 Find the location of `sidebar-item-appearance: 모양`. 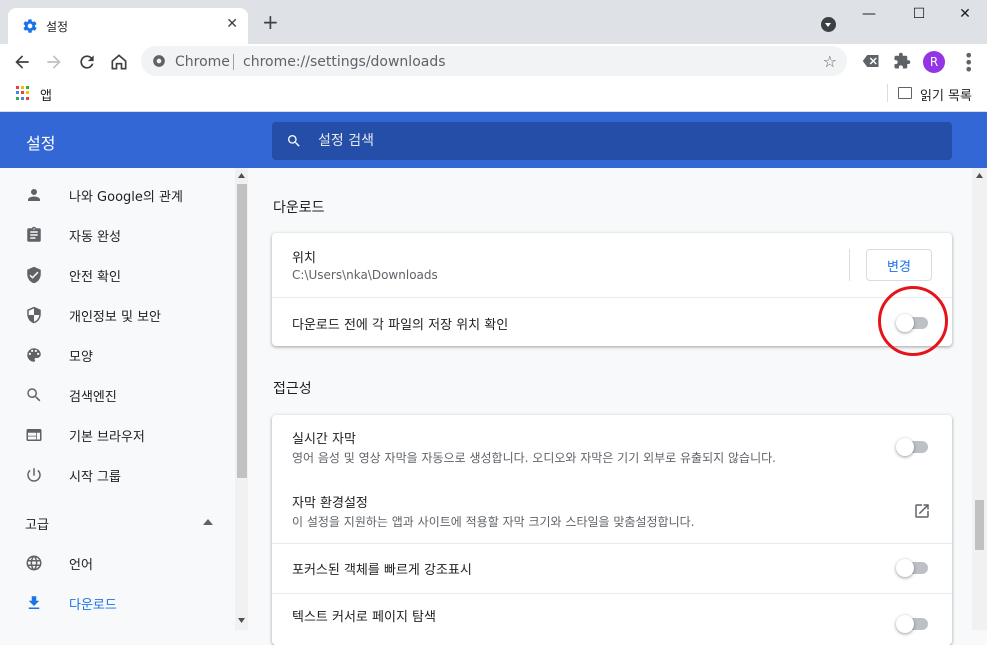

sidebar-item-appearance: 모양 is located at coordinates (117, 355).